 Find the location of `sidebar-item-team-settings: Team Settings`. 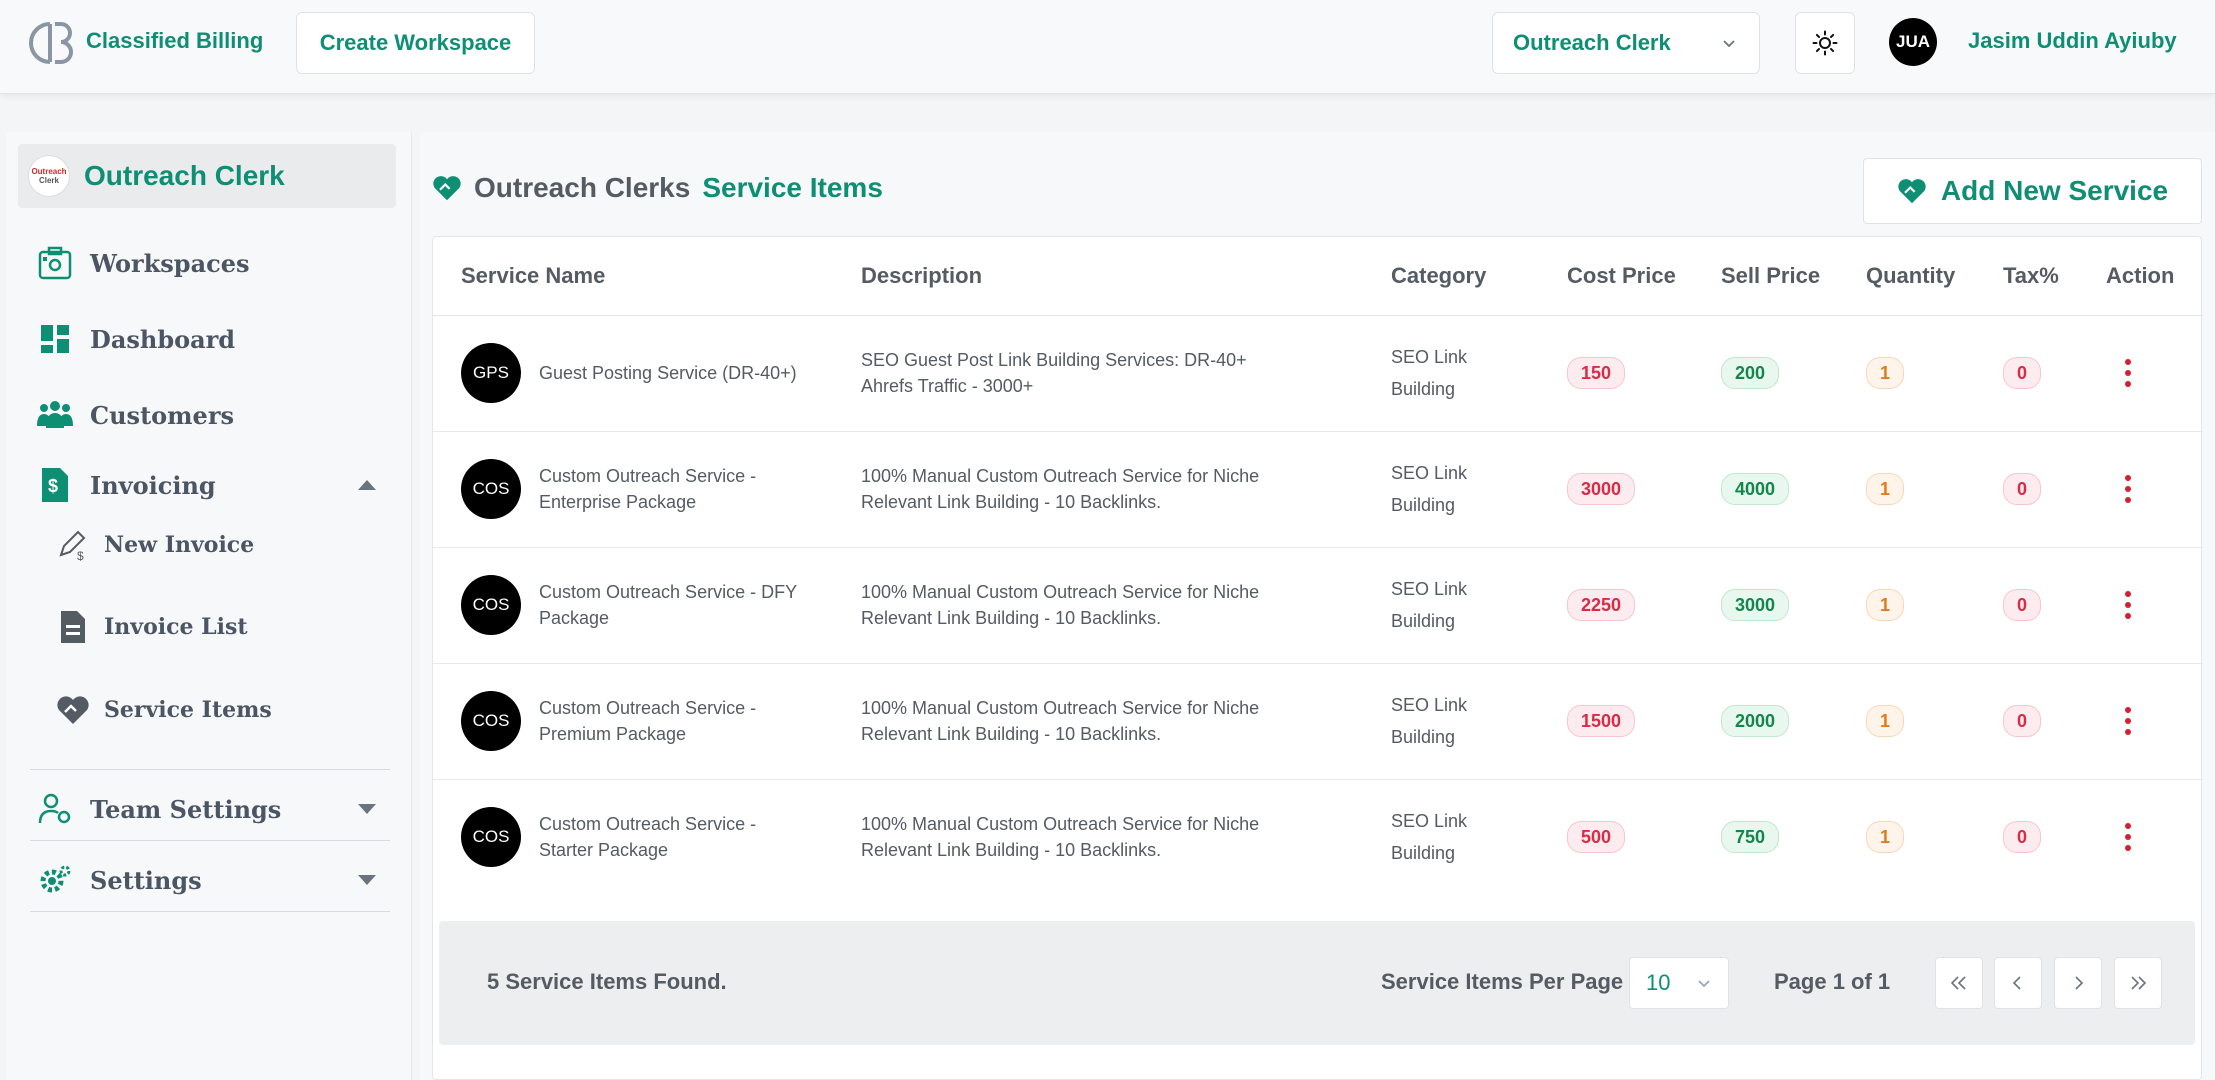

sidebar-item-team-settings: Team Settings is located at coordinates (206, 809).